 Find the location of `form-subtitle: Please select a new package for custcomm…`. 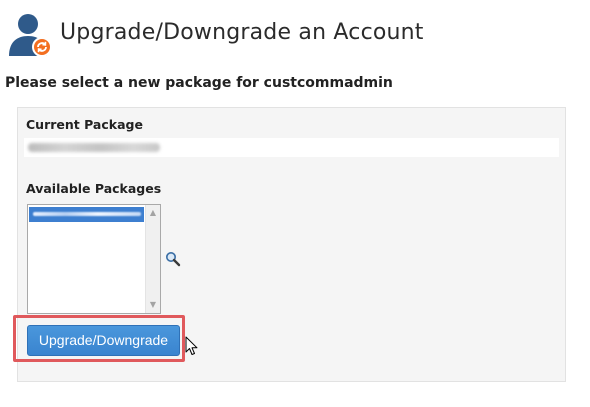

form-subtitle: Please select a new package for custcomm… is located at coordinates (199, 83).